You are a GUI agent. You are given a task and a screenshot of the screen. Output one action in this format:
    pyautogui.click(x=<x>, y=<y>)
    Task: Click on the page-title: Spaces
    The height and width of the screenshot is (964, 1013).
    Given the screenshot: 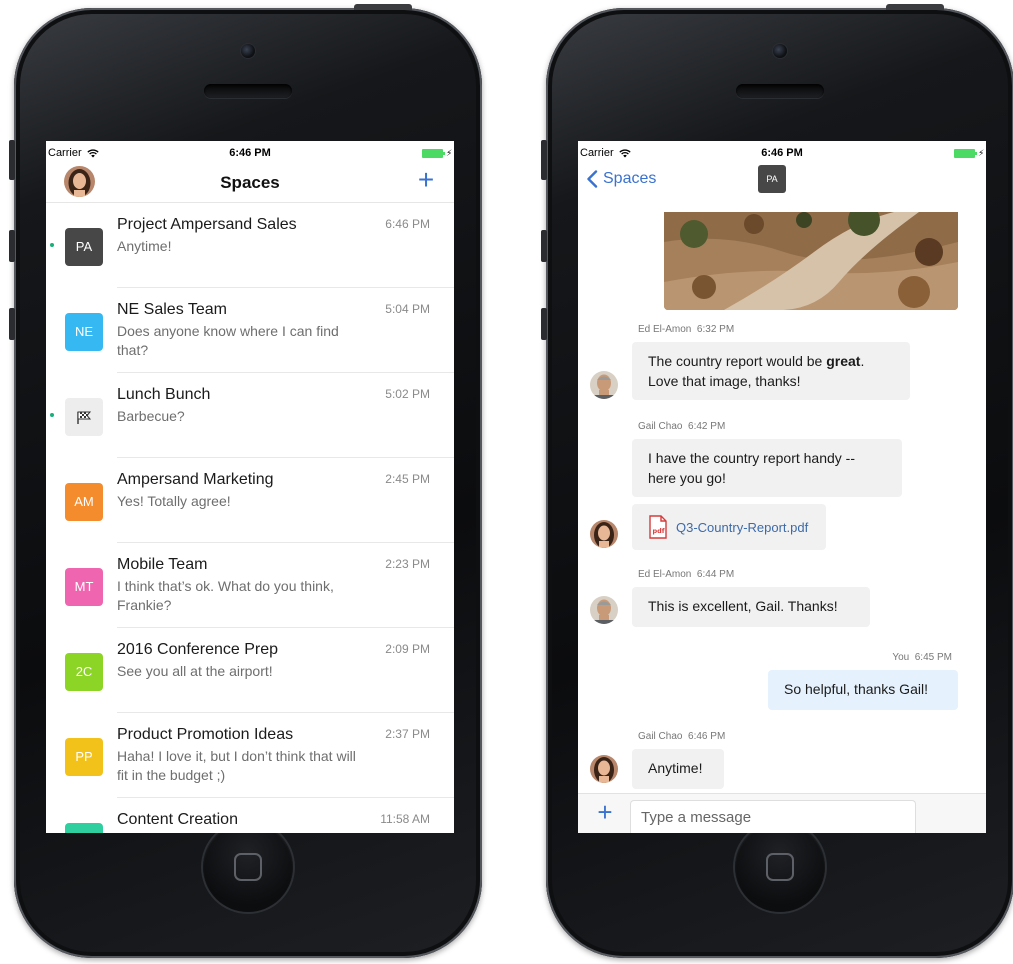 What is the action you would take?
    pyautogui.click(x=250, y=182)
    